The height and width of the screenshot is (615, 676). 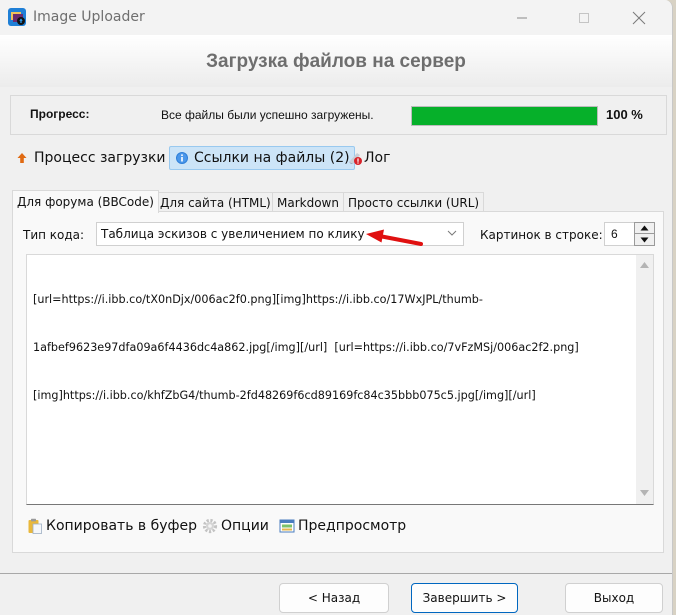 I want to click on tab-bbcode: Для форума (BBCode), so click(x=85, y=201).